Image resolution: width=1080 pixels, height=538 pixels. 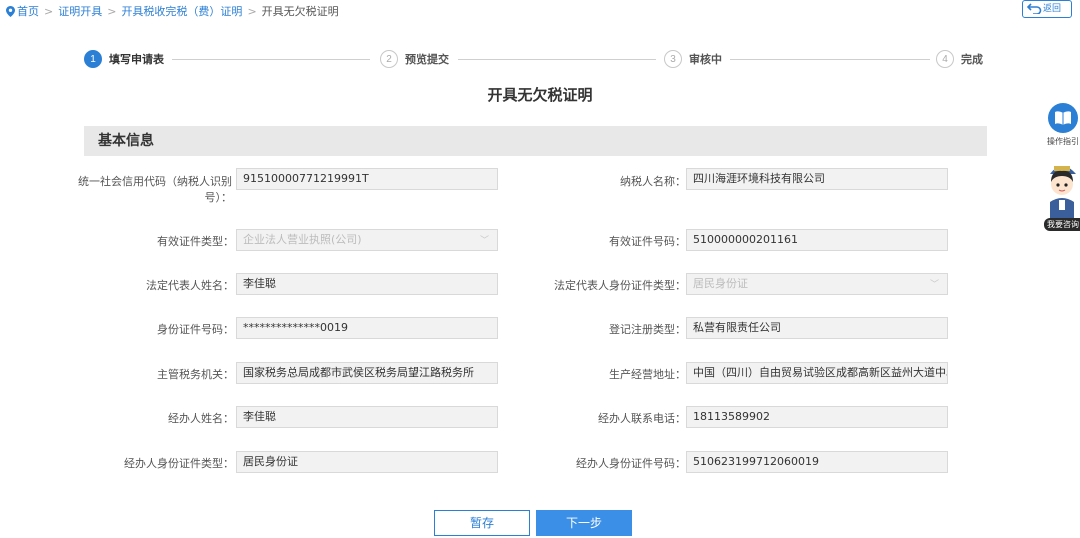 I want to click on step-label: 审核中, so click(x=705, y=59).